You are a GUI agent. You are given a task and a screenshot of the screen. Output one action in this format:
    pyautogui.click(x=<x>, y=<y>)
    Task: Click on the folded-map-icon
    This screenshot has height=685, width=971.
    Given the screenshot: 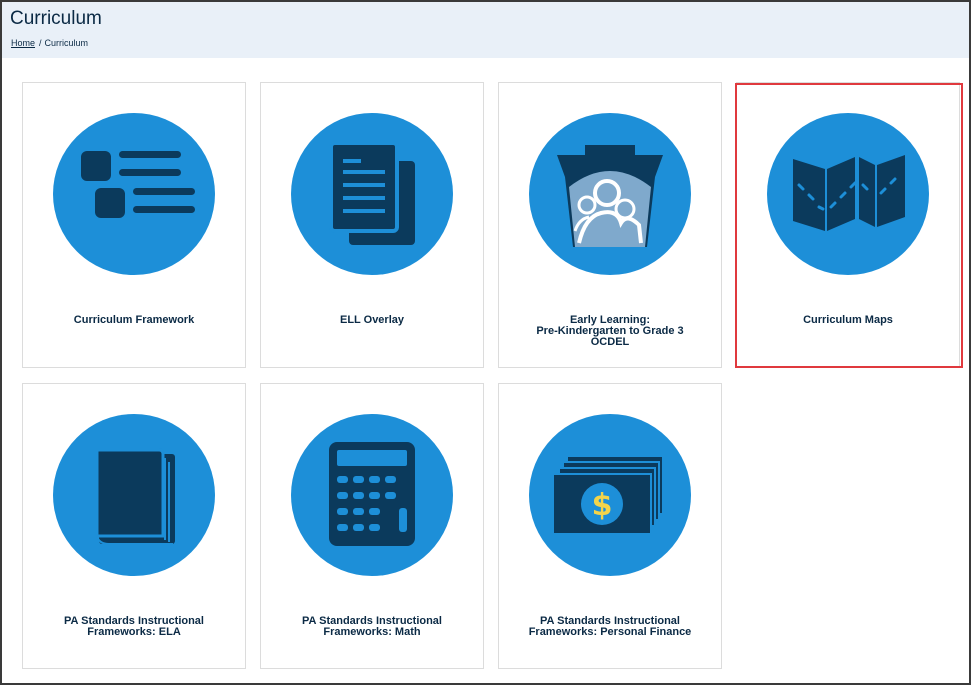 What is the action you would take?
    pyautogui.click(x=848, y=194)
    